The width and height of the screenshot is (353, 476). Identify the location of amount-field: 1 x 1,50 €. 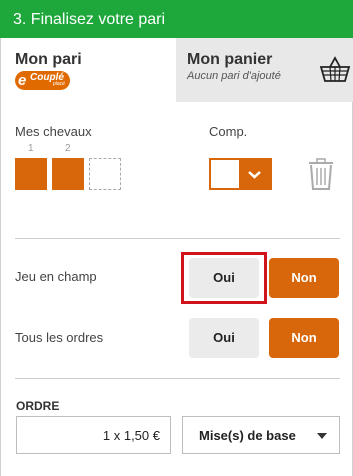
(93, 435).